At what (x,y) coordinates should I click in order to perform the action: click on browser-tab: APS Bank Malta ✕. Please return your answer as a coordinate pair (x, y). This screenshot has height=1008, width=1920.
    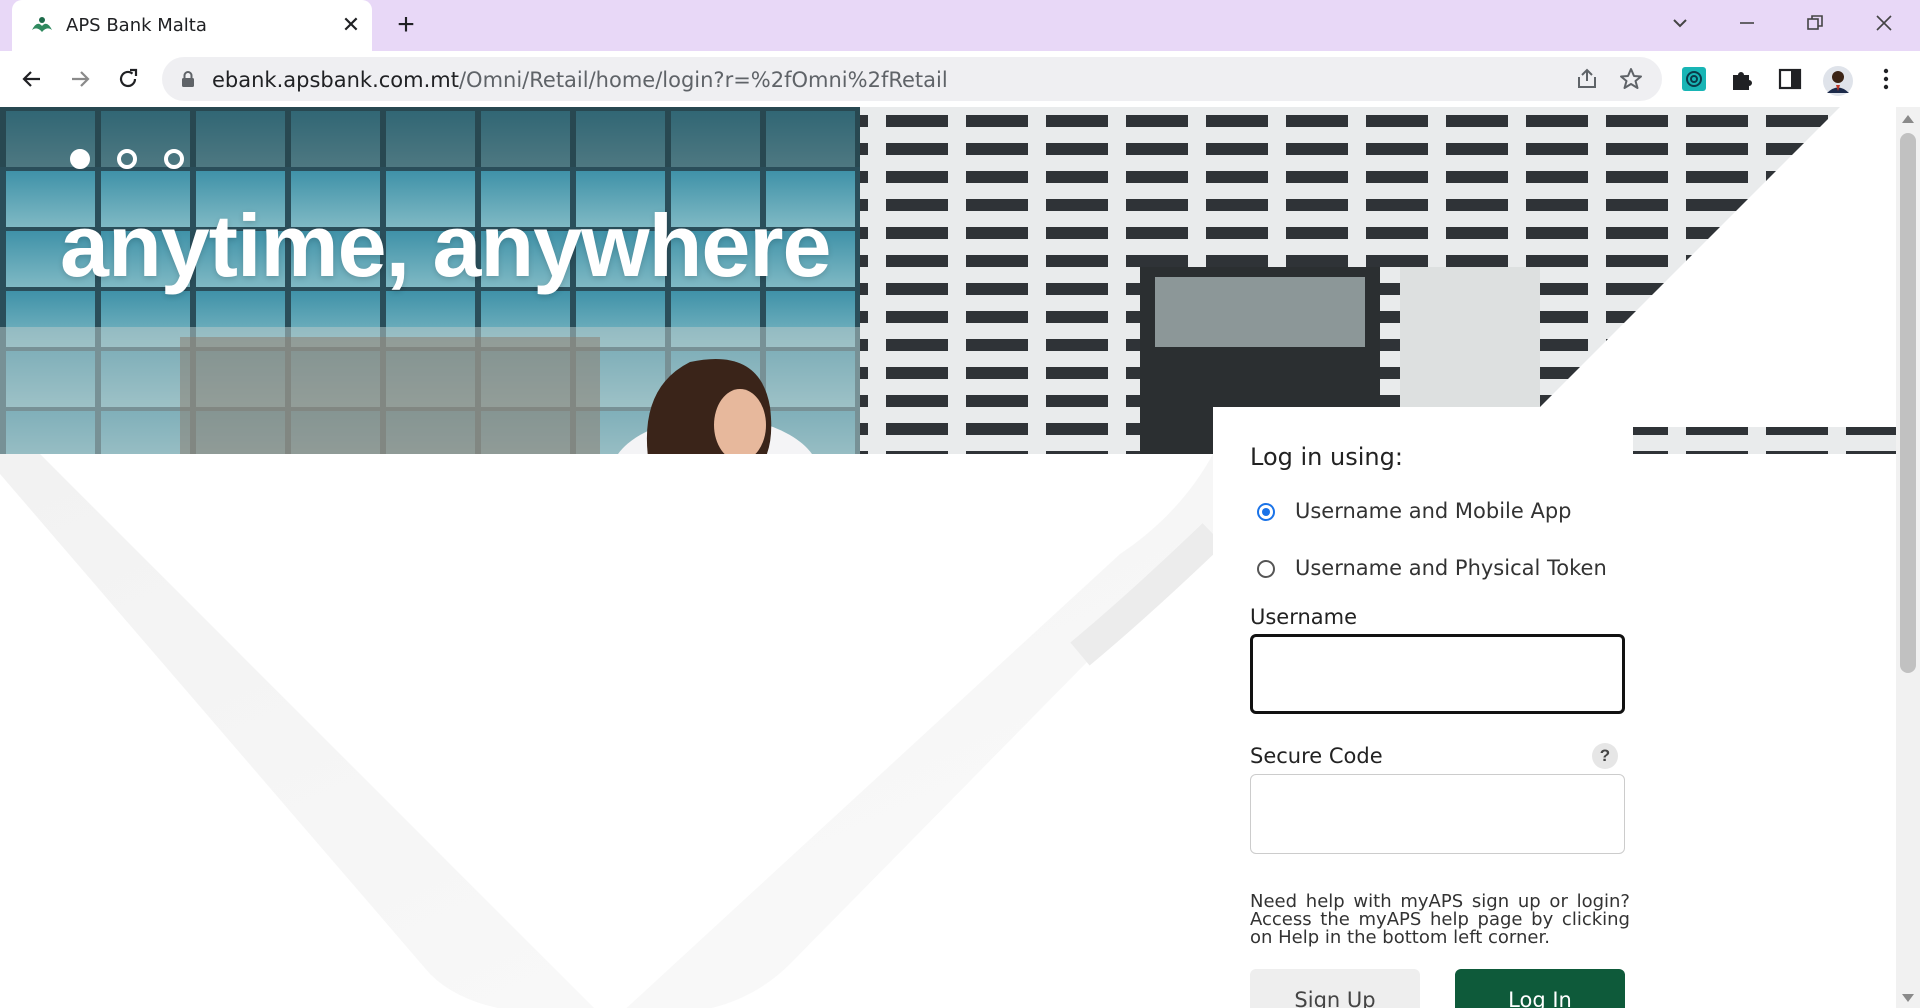
    Looking at the image, I should click on (192, 25).